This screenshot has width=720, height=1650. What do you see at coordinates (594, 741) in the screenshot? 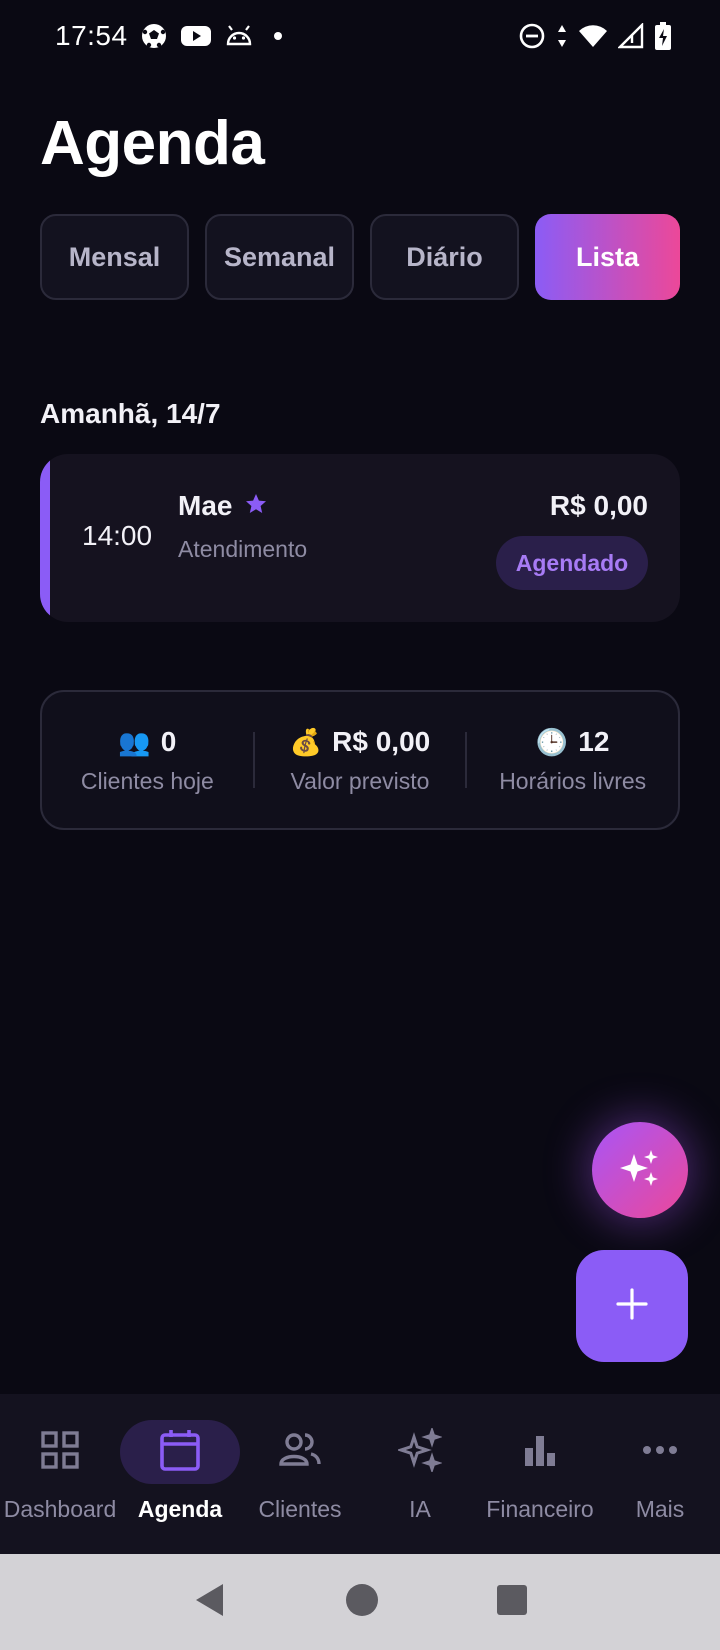
I see `stat-value: 12` at bounding box center [594, 741].